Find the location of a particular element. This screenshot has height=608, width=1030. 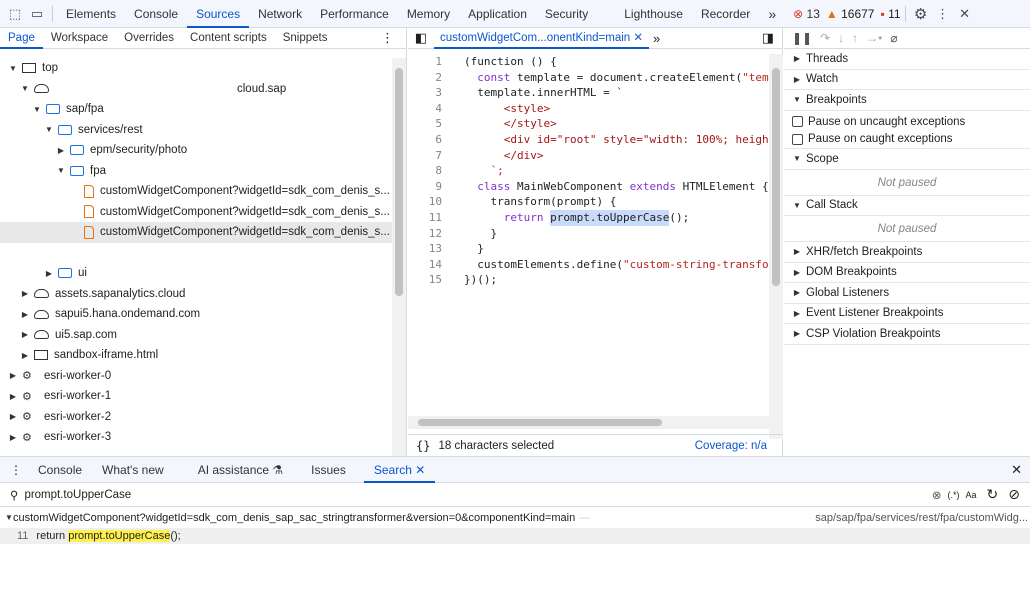

section-global-listeners: ▶ Global Listeners is located at coordinates (907, 293).